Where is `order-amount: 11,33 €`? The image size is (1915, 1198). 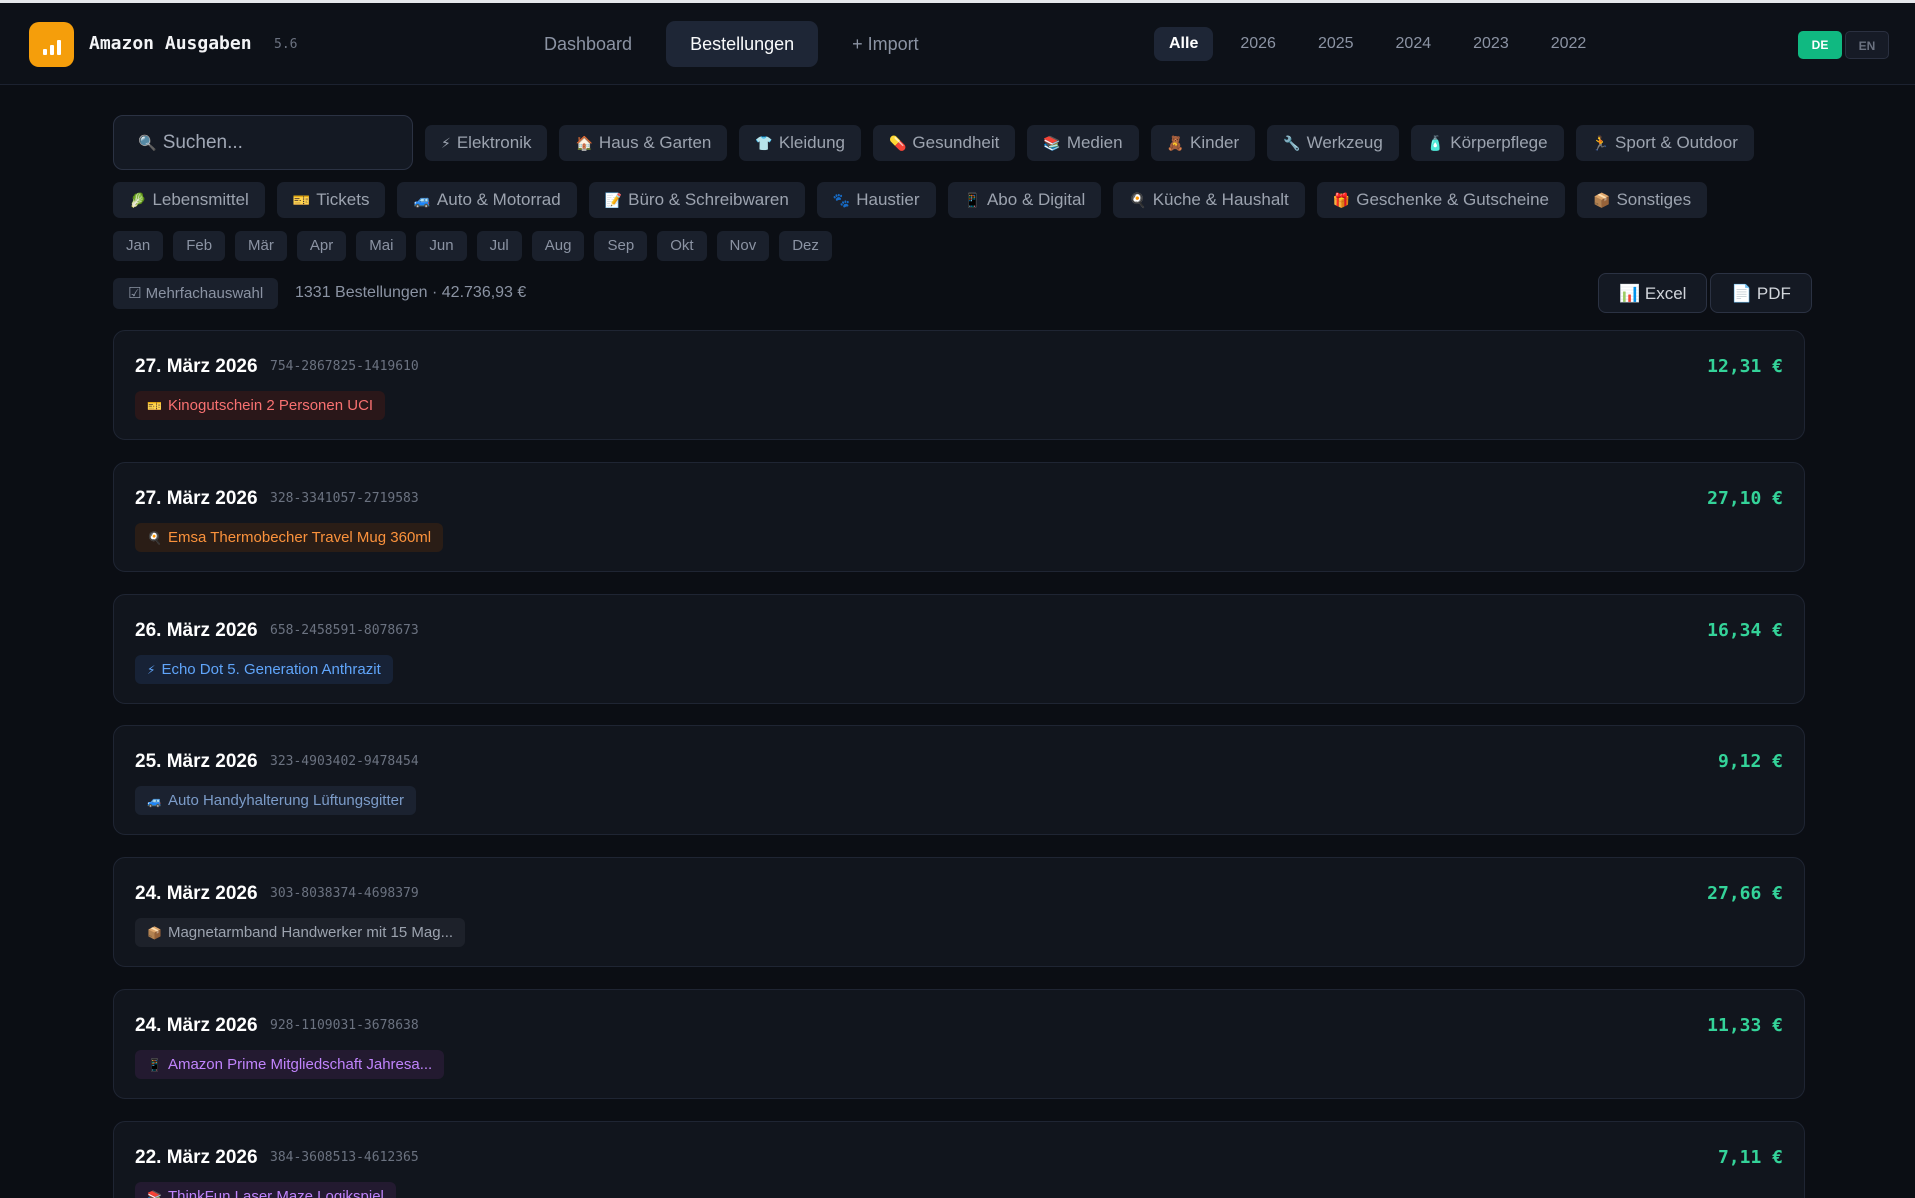 order-amount: 11,33 € is located at coordinates (1745, 1025).